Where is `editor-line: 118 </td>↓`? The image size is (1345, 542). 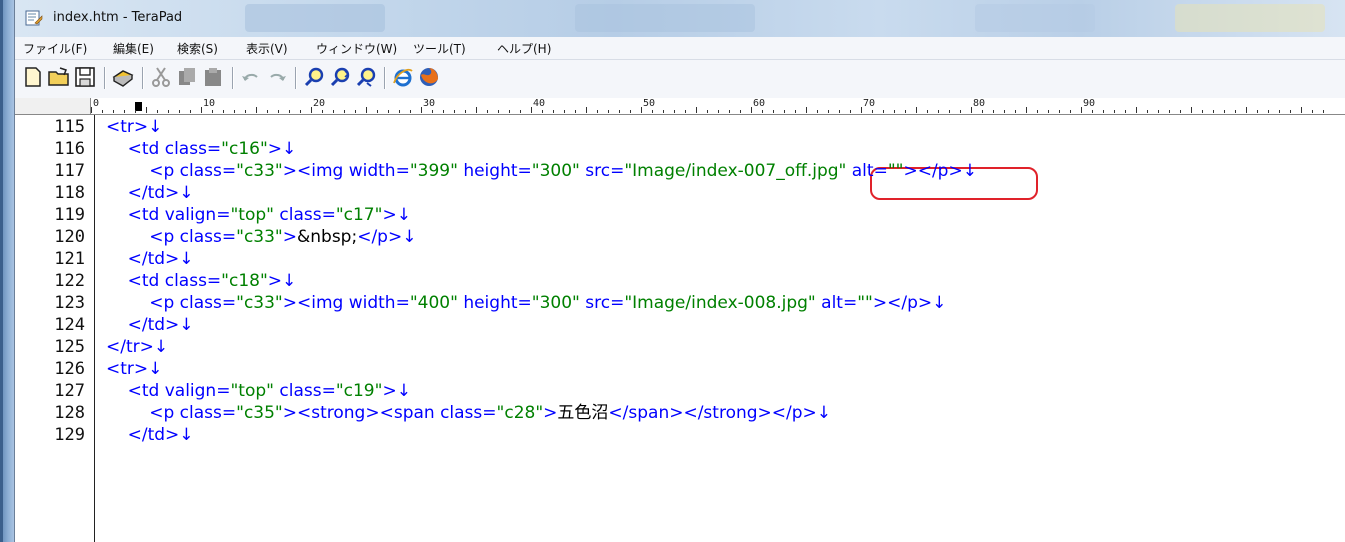
editor-line: 118 </td>↓ is located at coordinates (680, 193).